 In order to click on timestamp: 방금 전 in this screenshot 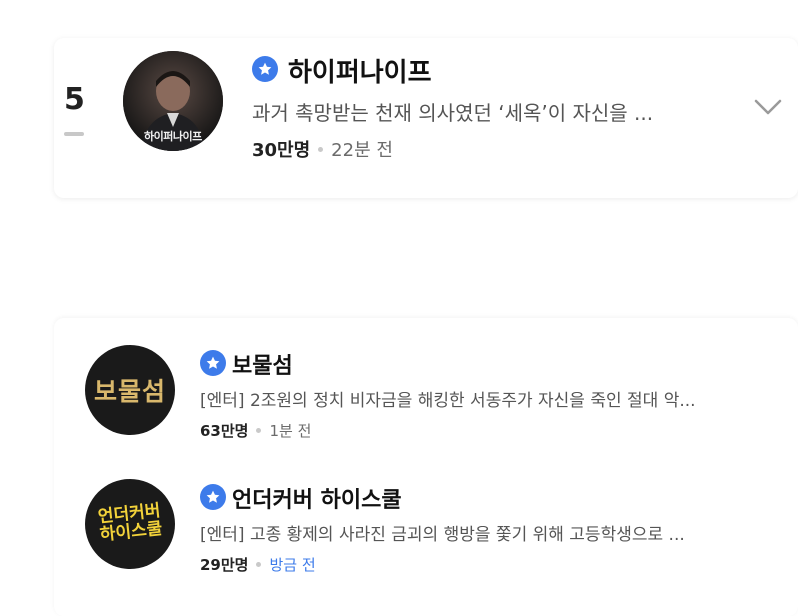, I will do `click(292, 565)`.